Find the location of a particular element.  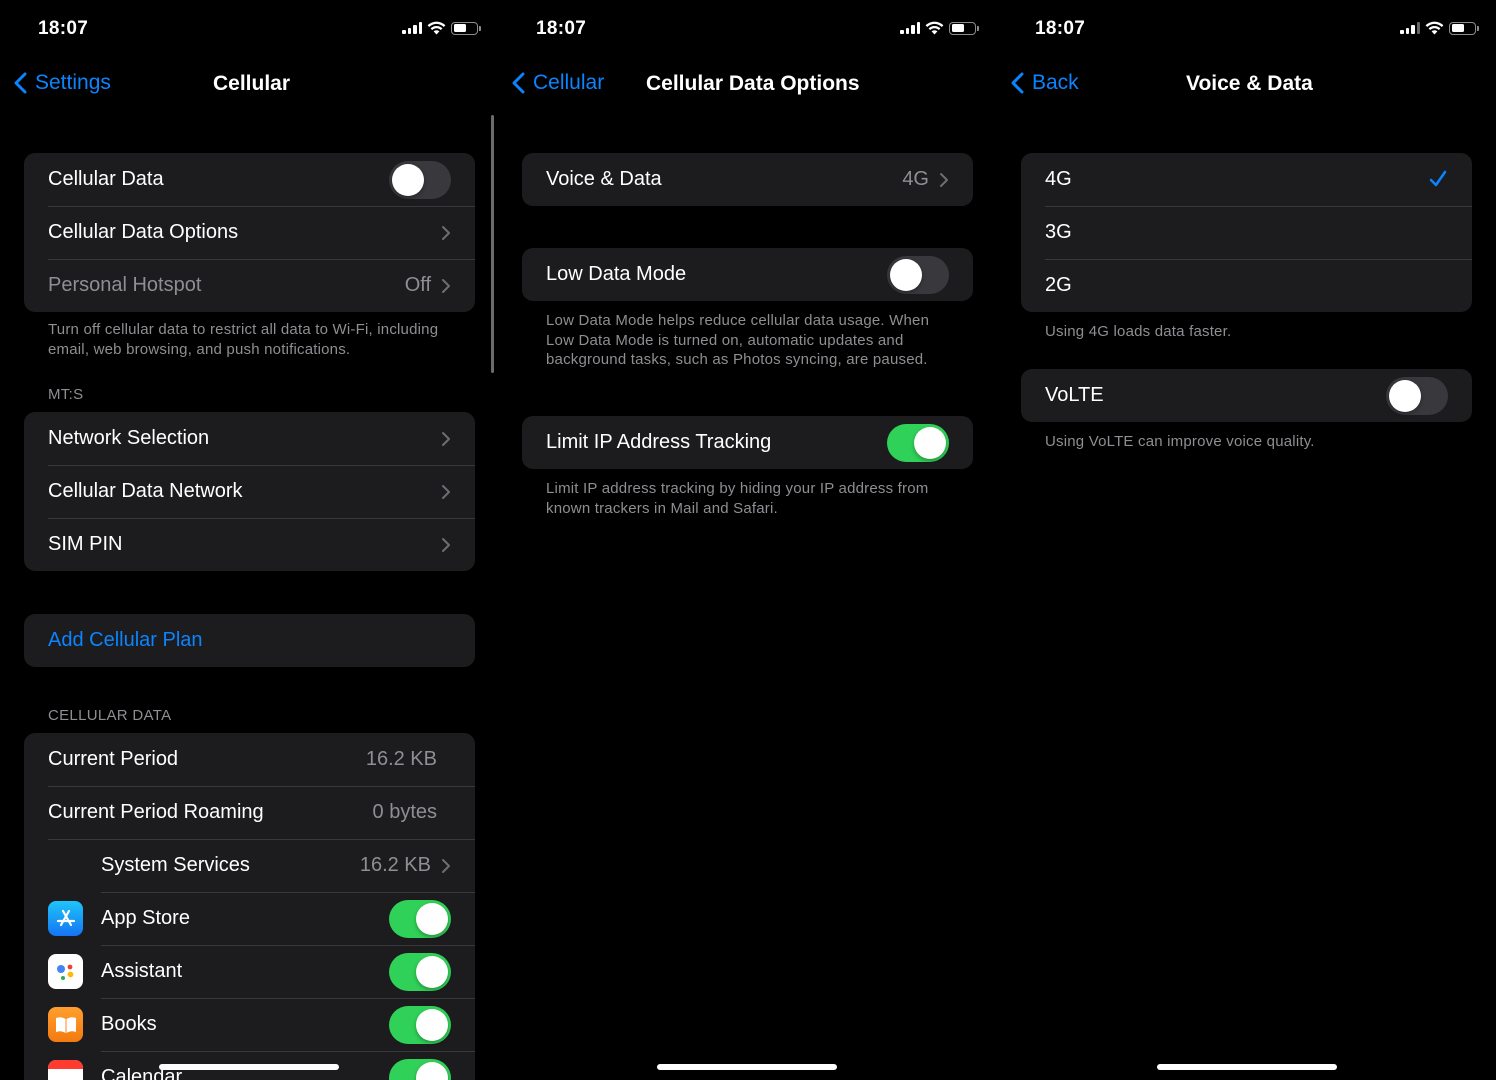

back-button: Settings is located at coordinates (62, 83).